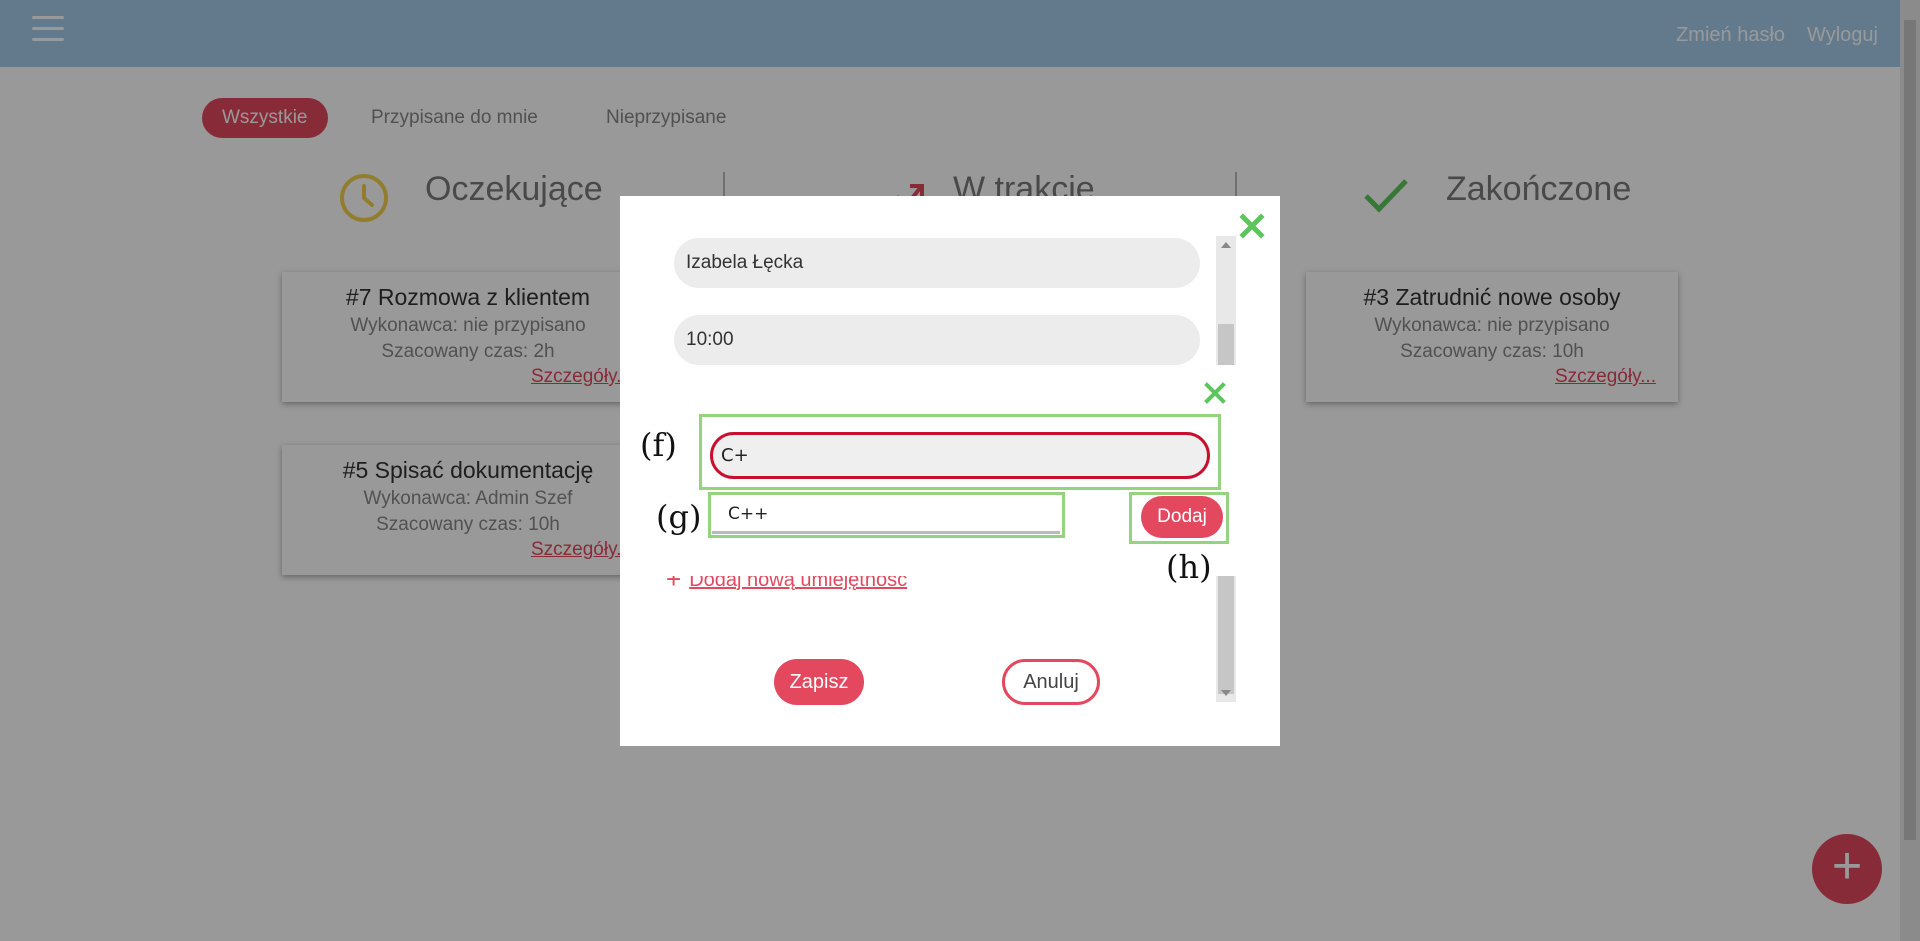  Describe the element at coordinates (748, 514) in the screenshot. I see `skill-suggestion-label: C++` at that location.